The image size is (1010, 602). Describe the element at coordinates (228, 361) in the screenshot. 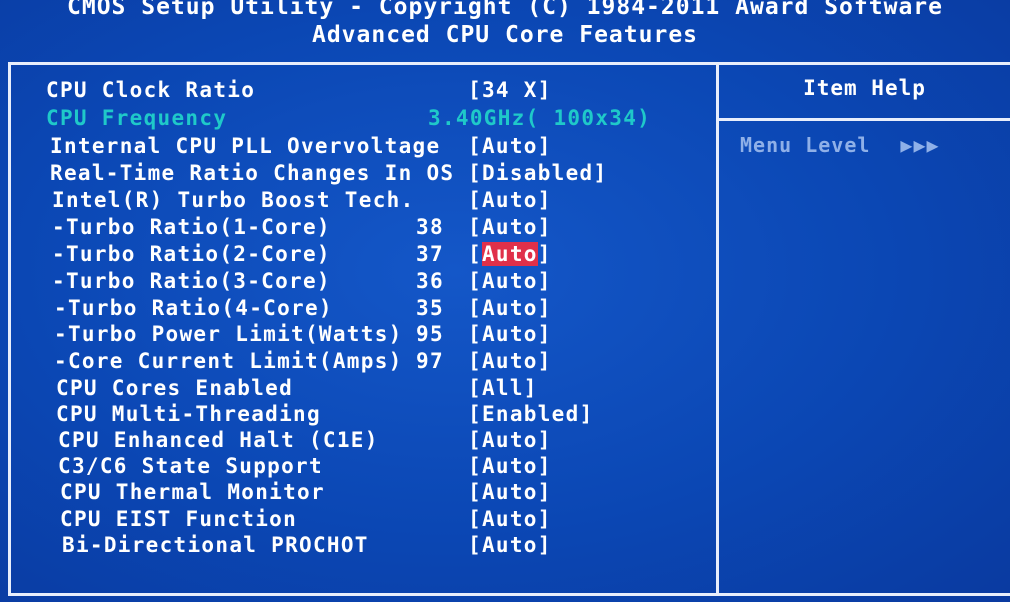

I see `setting-label: -Core Current Limit(Amps)` at that location.